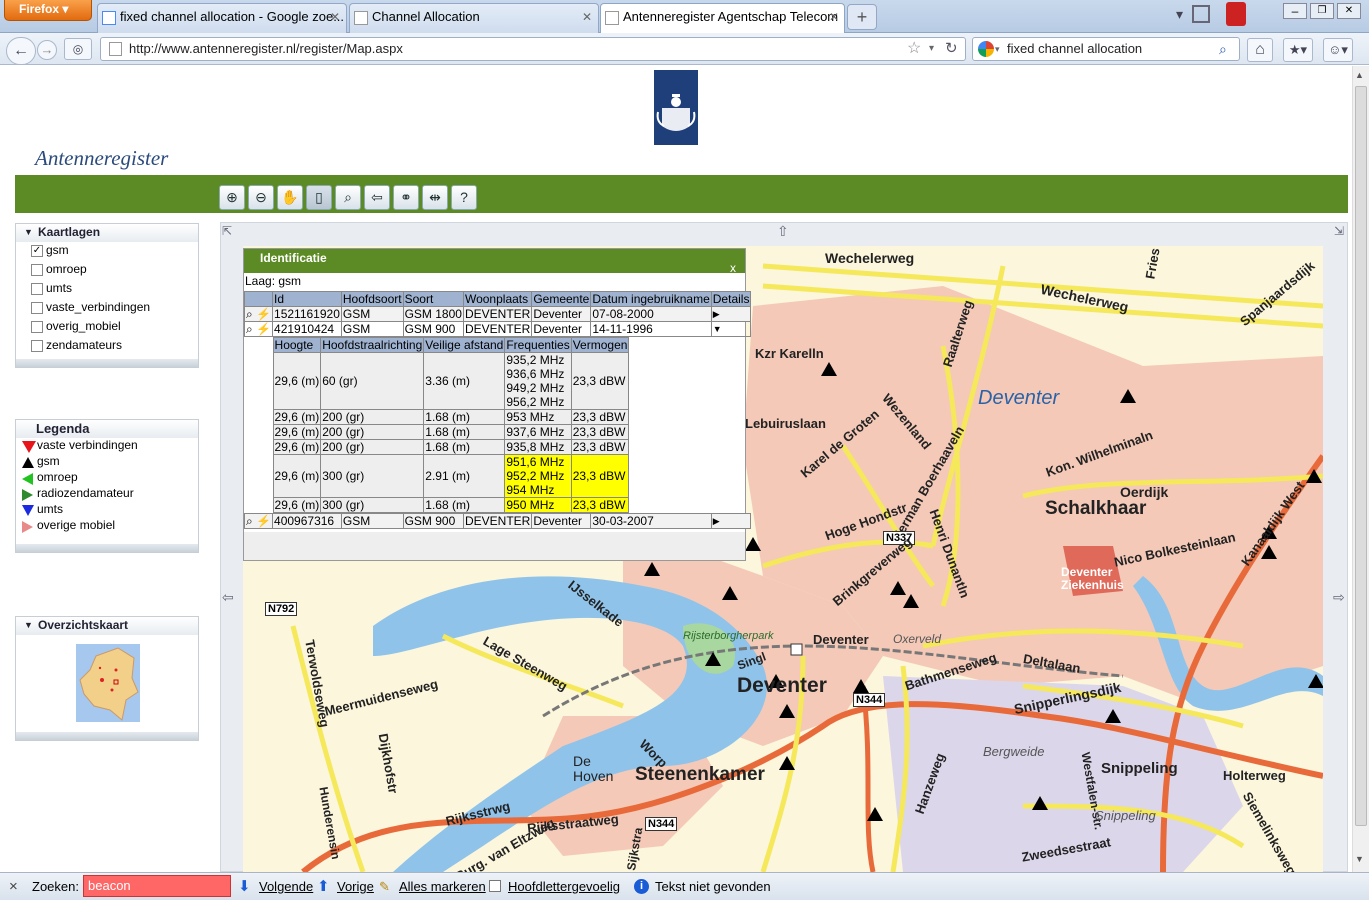  I want to click on engine-dropdown-icon: ▾, so click(997, 49).